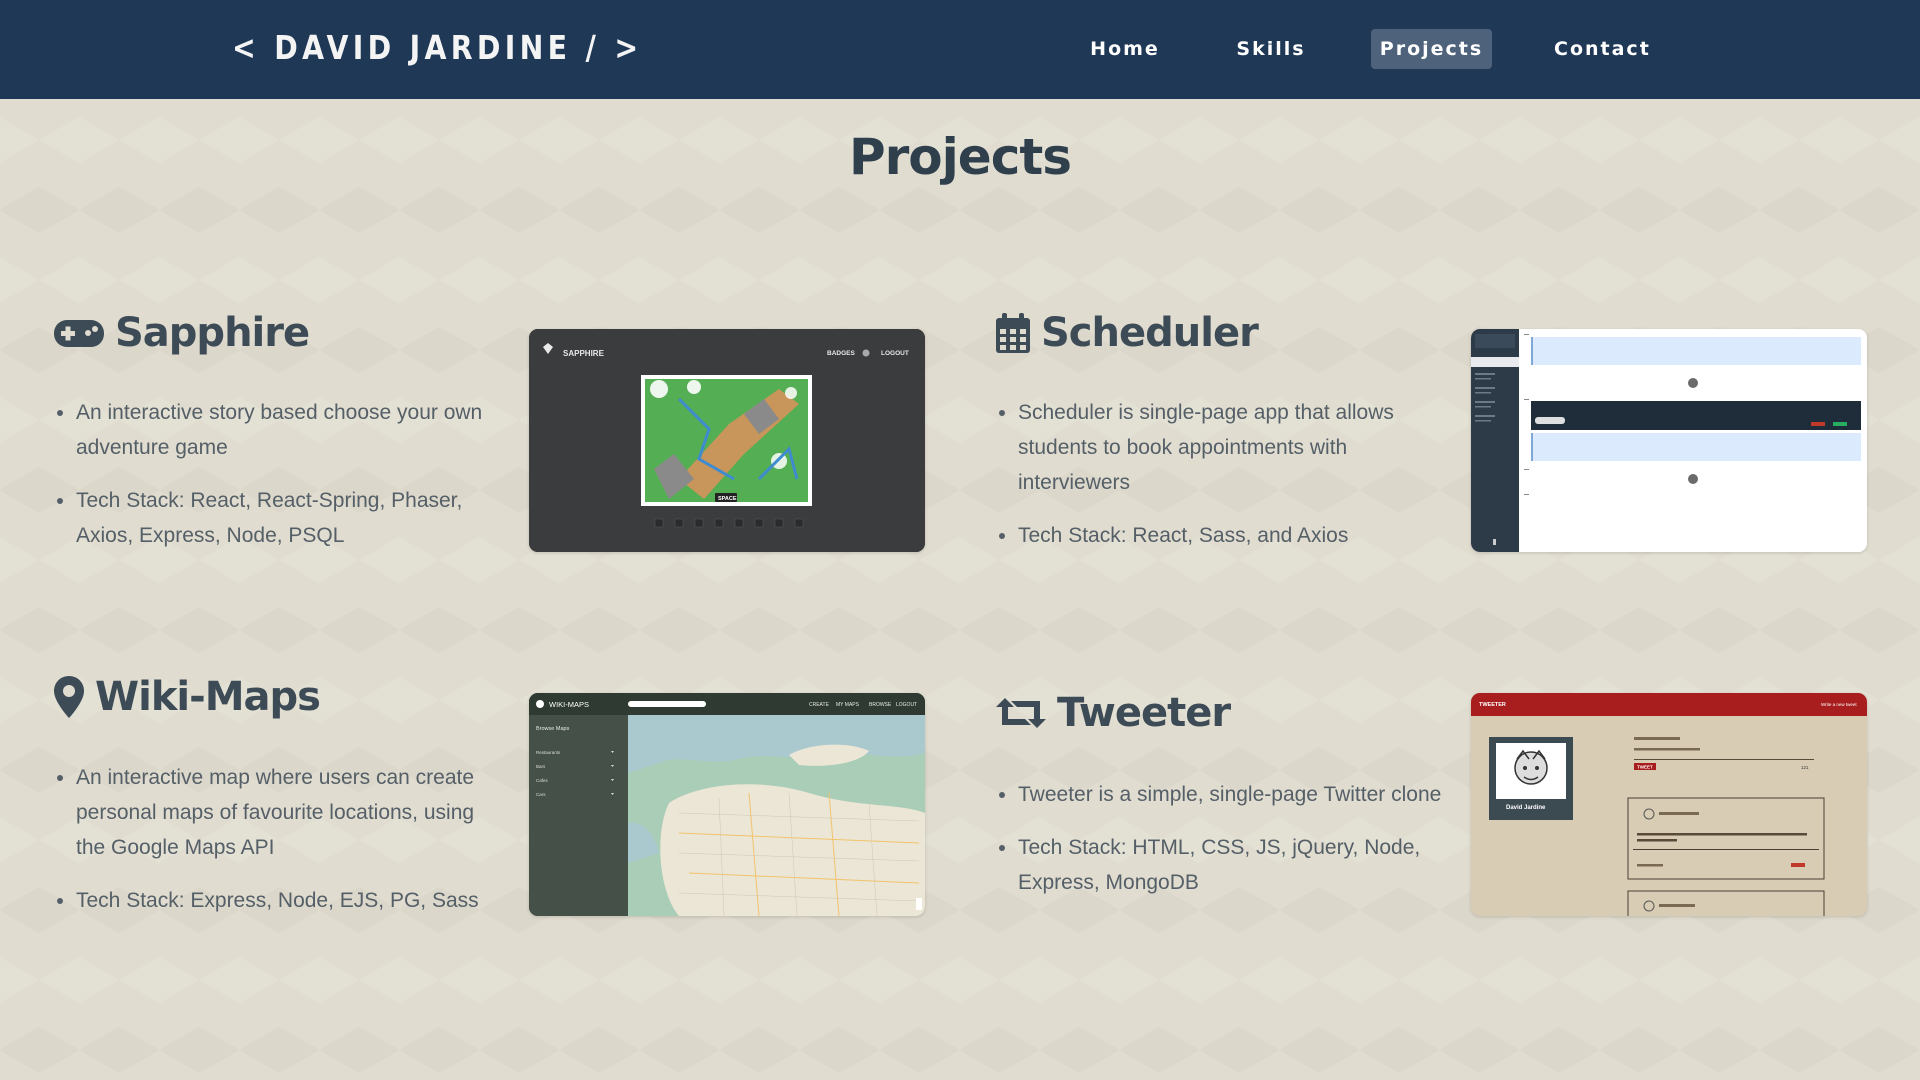 This screenshot has height=1080, width=1920. Describe the element at coordinates (69, 697) in the screenshot. I see `map-marker-icon` at that location.